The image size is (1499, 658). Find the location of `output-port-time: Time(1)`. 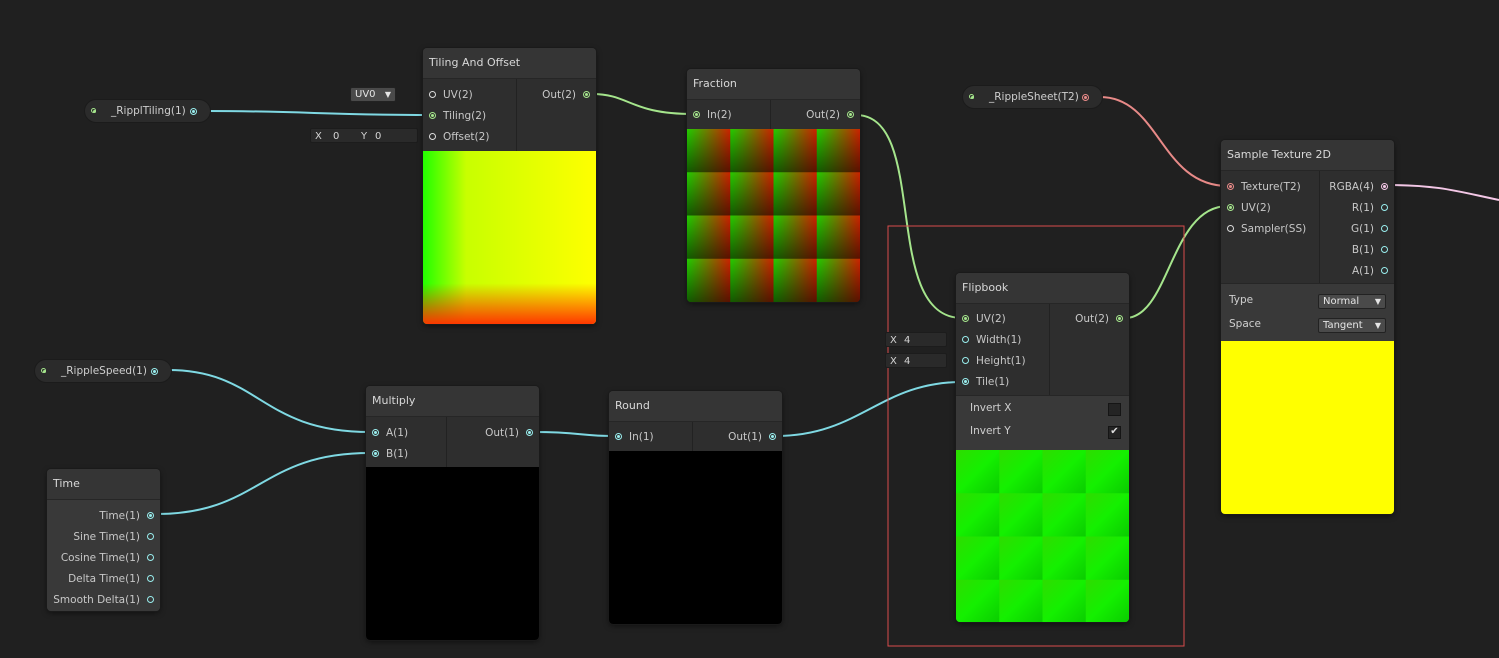

output-port-time: Time(1) is located at coordinates (126, 516).